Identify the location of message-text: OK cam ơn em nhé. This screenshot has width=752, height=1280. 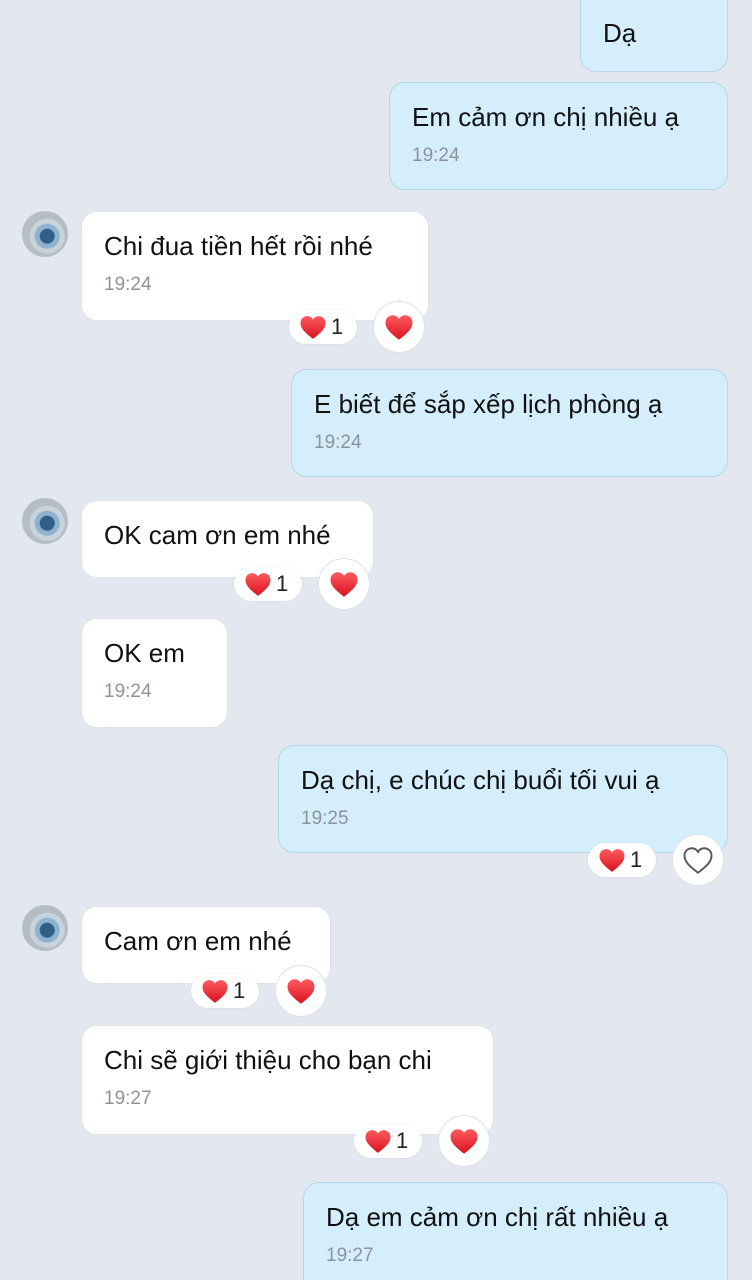
(217, 535).